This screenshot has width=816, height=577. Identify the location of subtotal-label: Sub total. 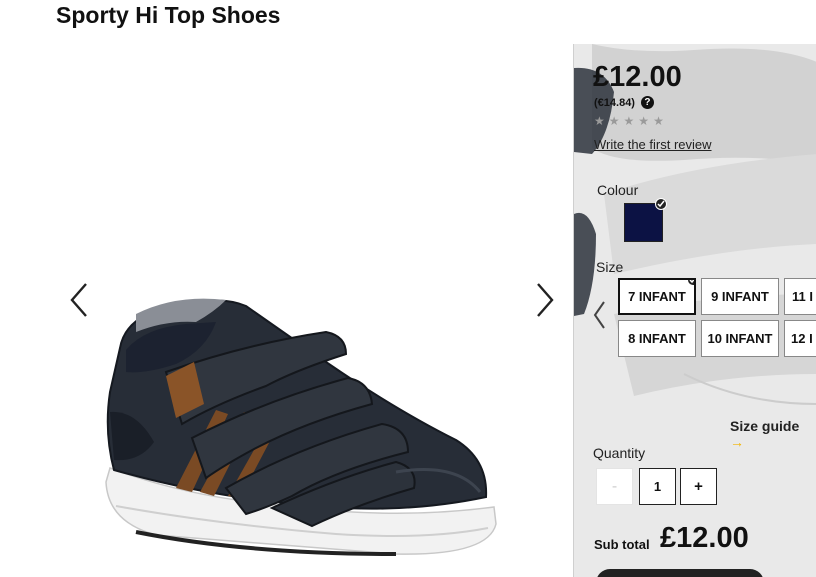
(622, 544).